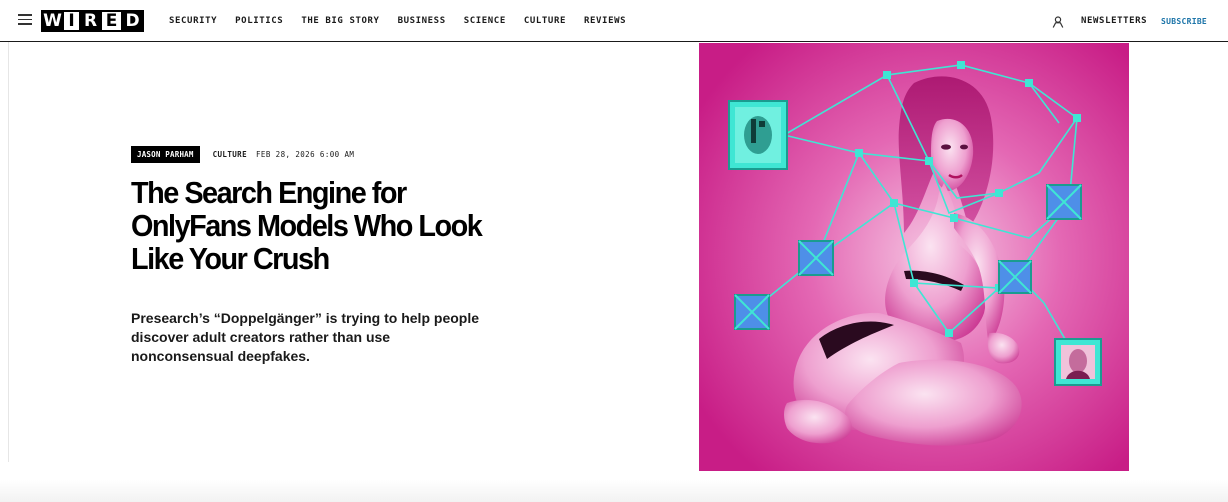 The width and height of the screenshot is (1228, 502). Describe the element at coordinates (8, 252) in the screenshot. I see `page-divider` at that location.